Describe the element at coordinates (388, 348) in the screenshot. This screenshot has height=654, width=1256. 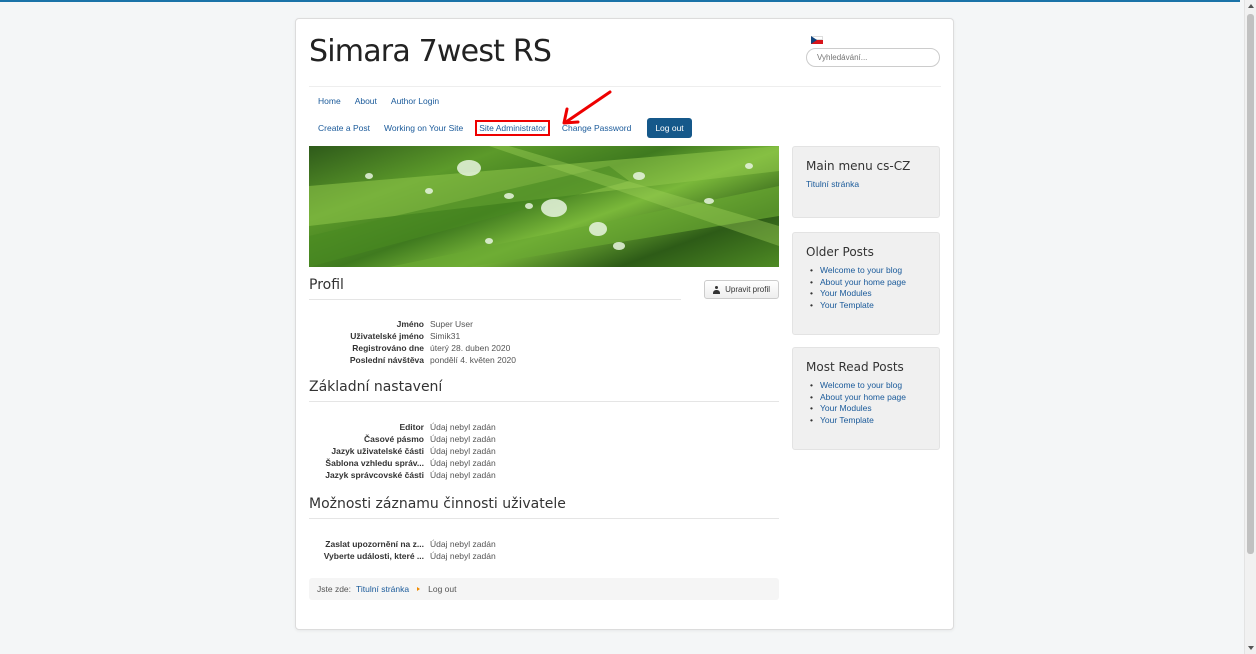
I see `field-label: Registrováno dne` at that location.